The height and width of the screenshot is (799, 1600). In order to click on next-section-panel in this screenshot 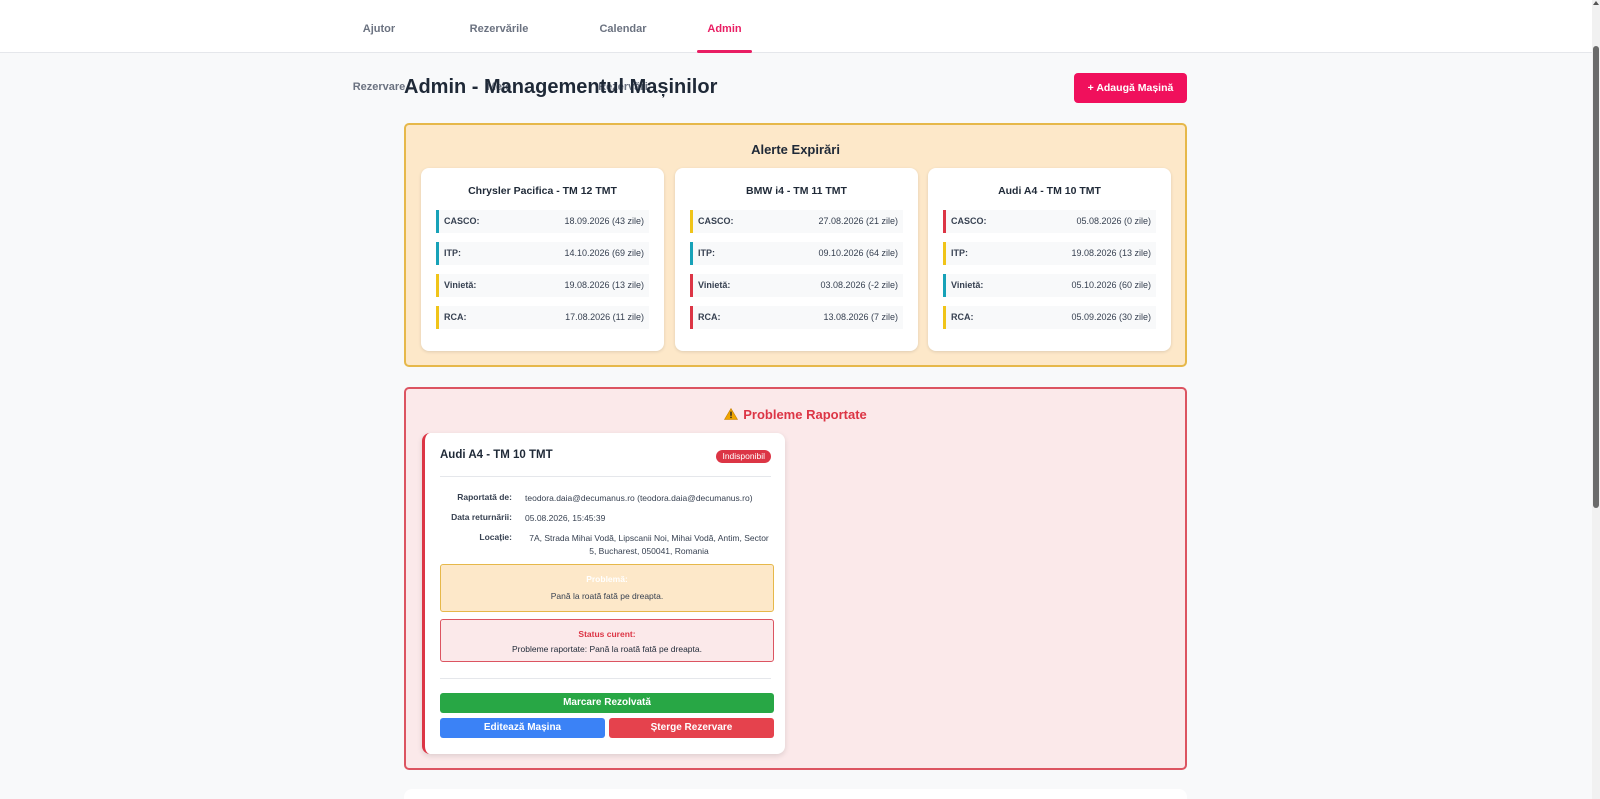, I will do `click(795, 794)`.